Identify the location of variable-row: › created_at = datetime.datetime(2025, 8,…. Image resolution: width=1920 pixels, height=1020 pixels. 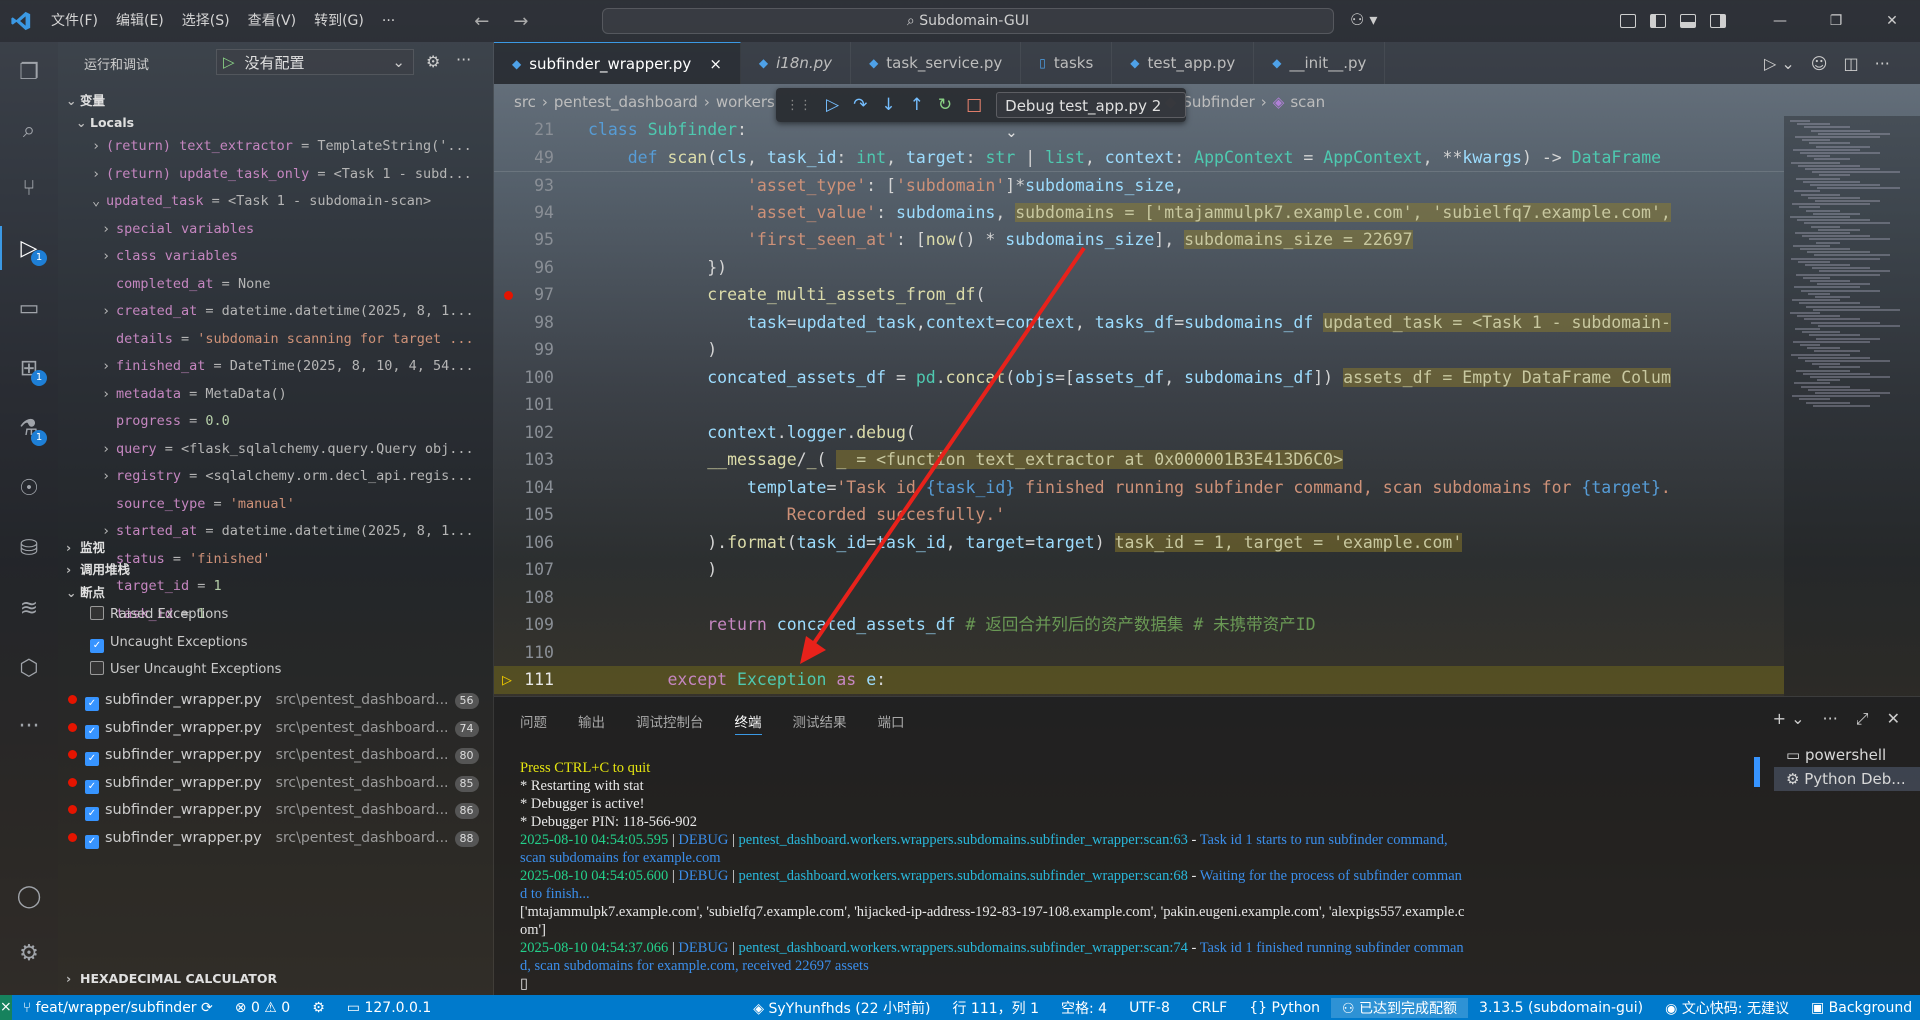
(276, 311).